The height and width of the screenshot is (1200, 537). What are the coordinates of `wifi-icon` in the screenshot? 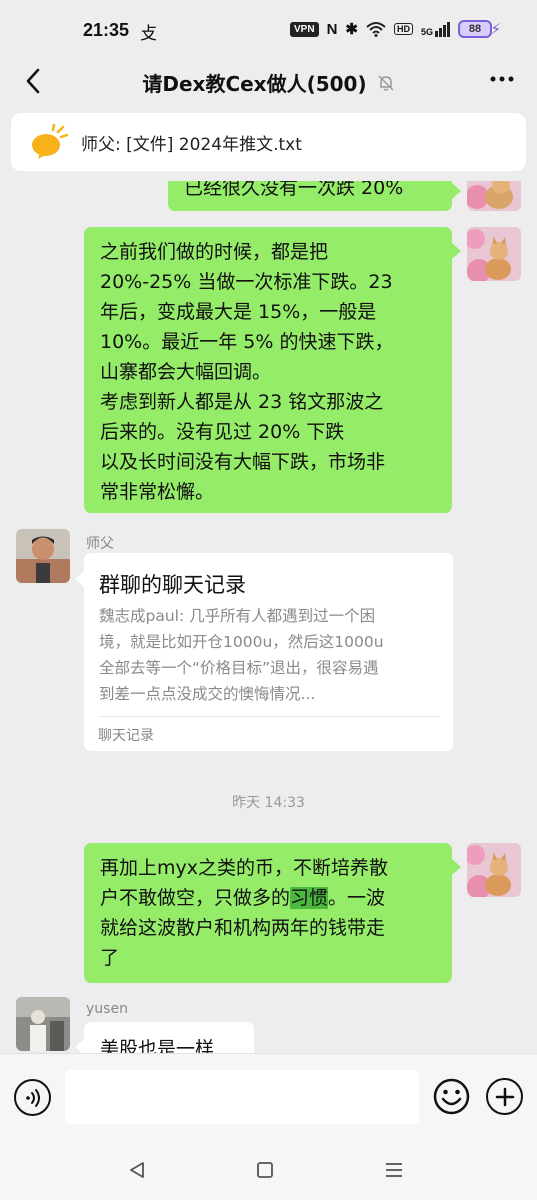 It's located at (376, 29).